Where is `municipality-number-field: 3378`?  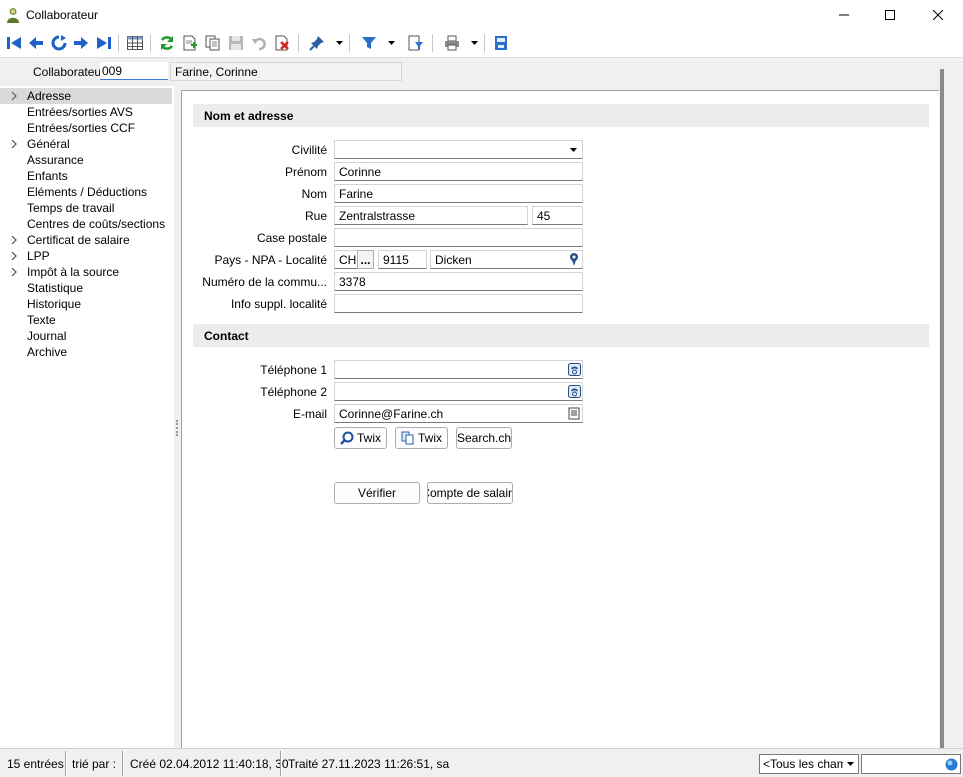 municipality-number-field: 3378 is located at coordinates (458, 281).